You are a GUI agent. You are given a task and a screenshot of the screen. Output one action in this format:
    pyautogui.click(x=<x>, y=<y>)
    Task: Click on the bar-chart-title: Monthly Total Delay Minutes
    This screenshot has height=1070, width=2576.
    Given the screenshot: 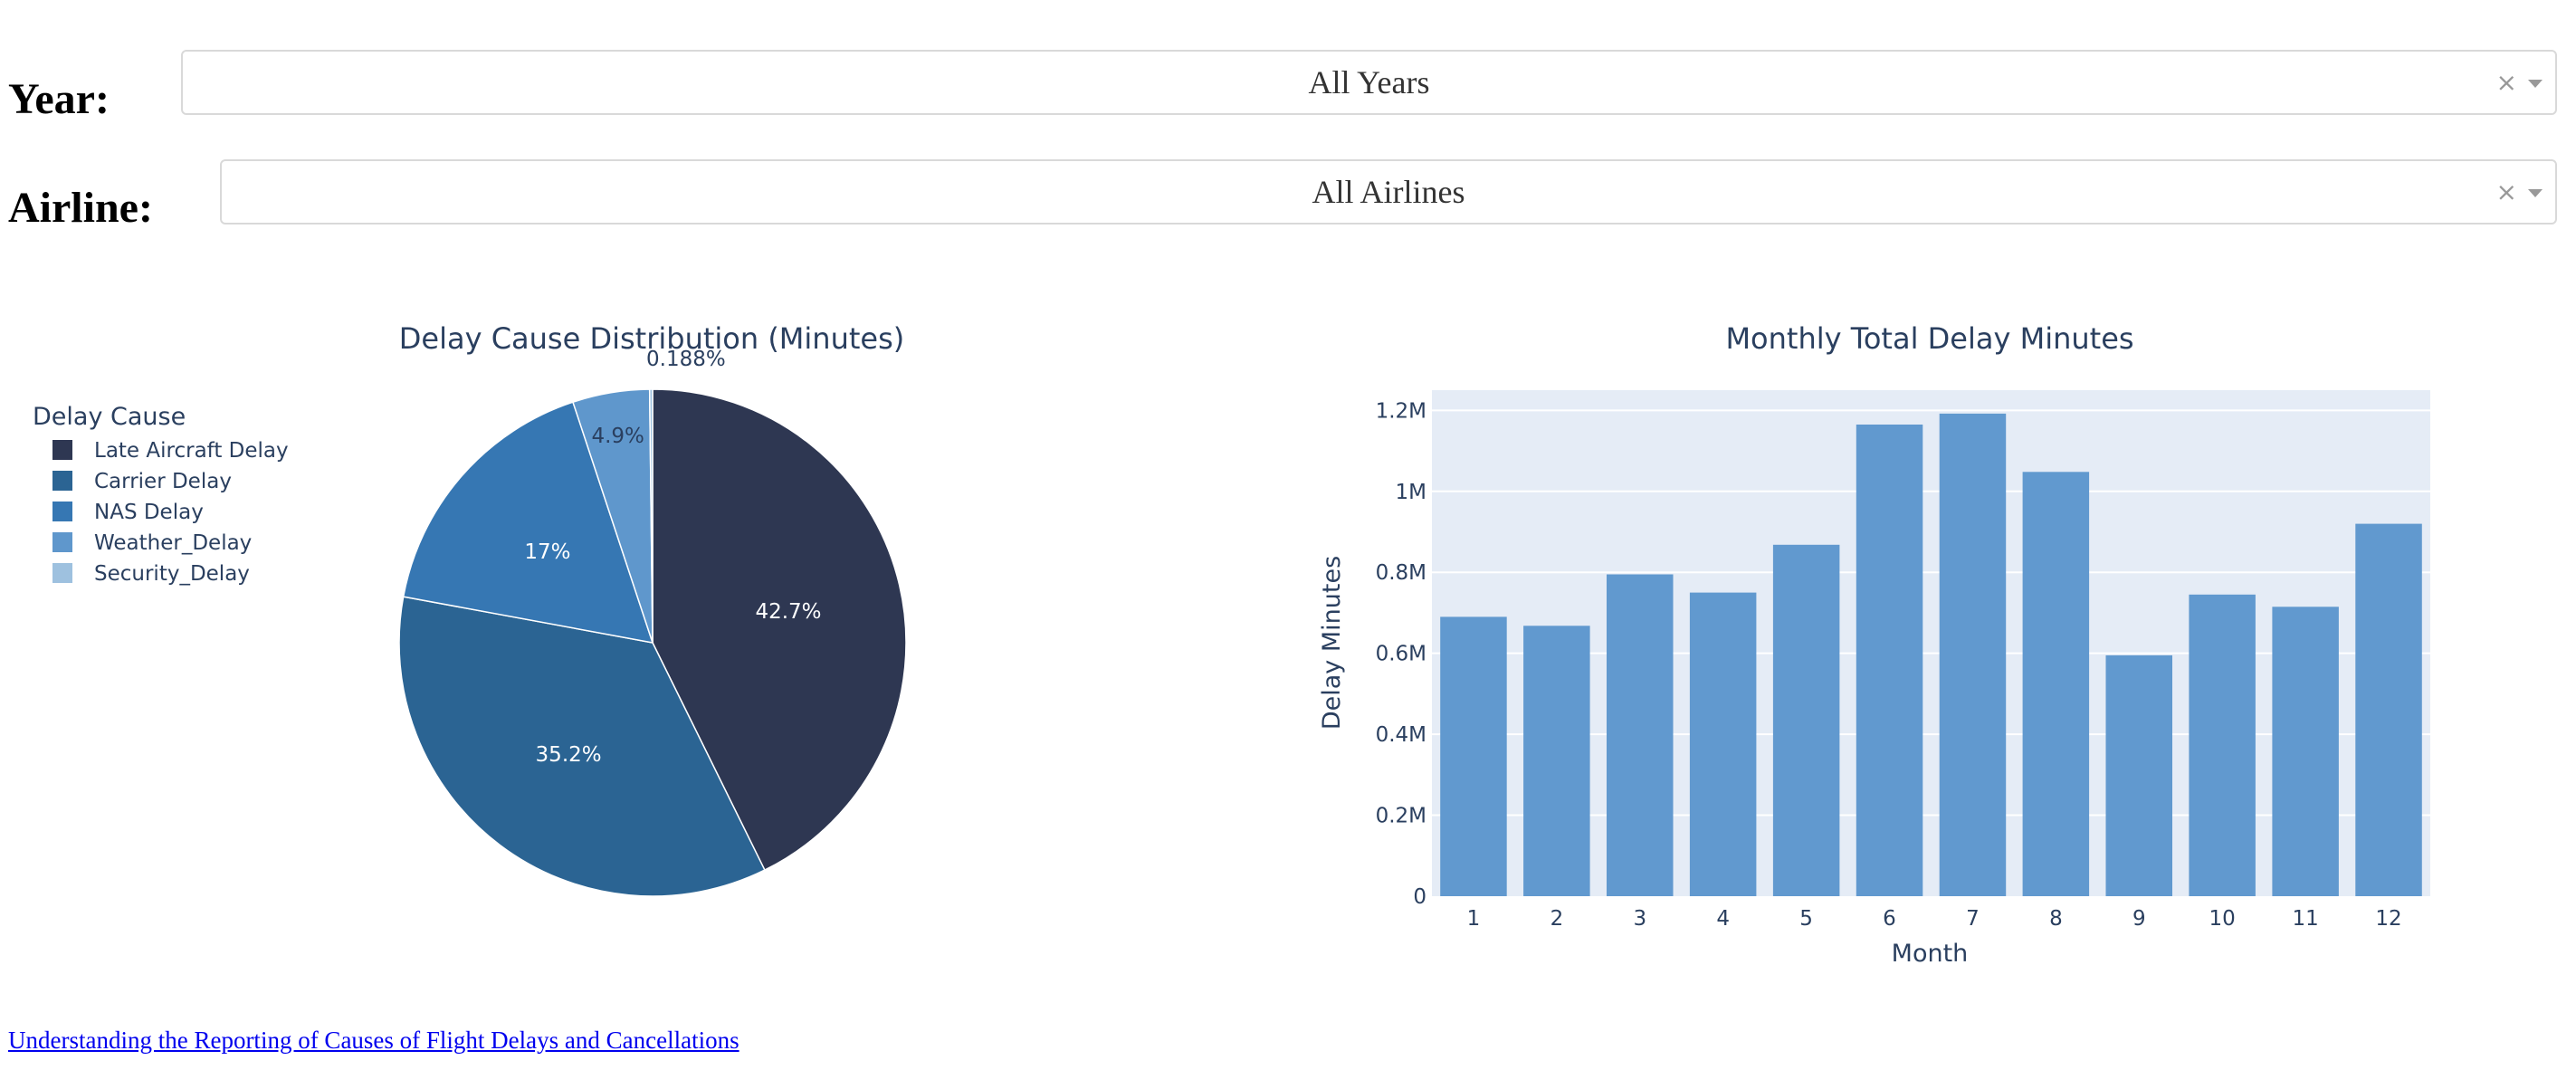 What is the action you would take?
    pyautogui.click(x=1929, y=338)
    